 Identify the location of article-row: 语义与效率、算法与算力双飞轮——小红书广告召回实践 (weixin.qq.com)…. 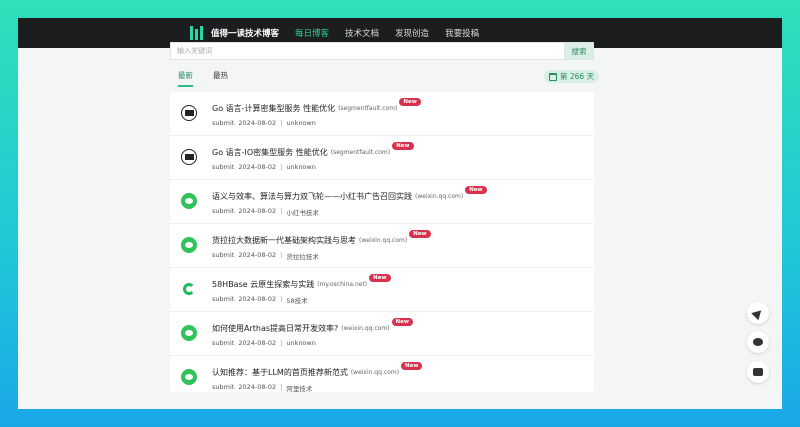
(382, 202).